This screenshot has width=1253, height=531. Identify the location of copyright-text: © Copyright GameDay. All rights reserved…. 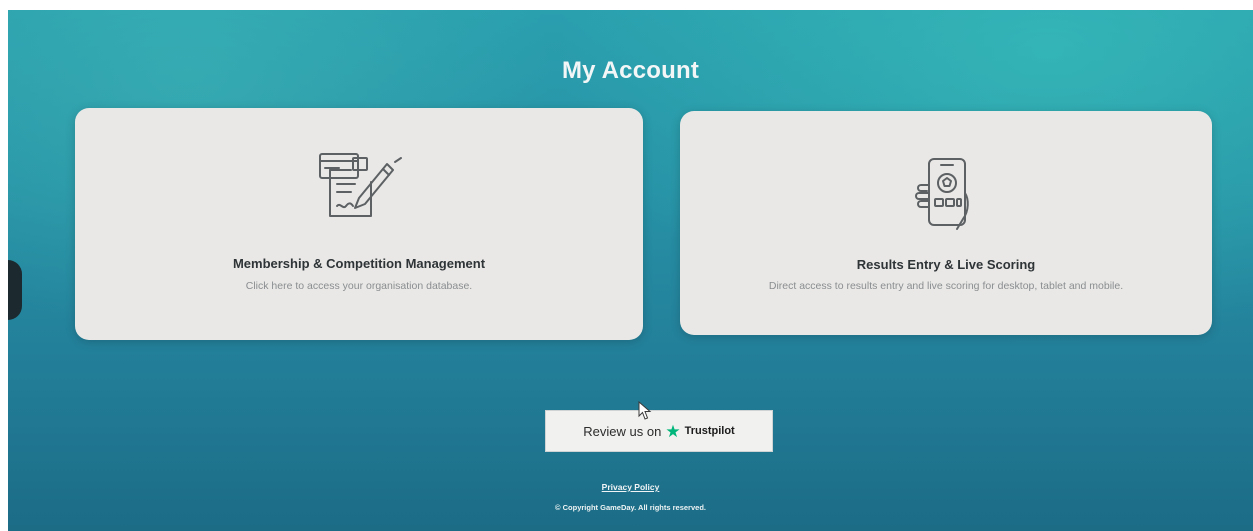
(630, 507).